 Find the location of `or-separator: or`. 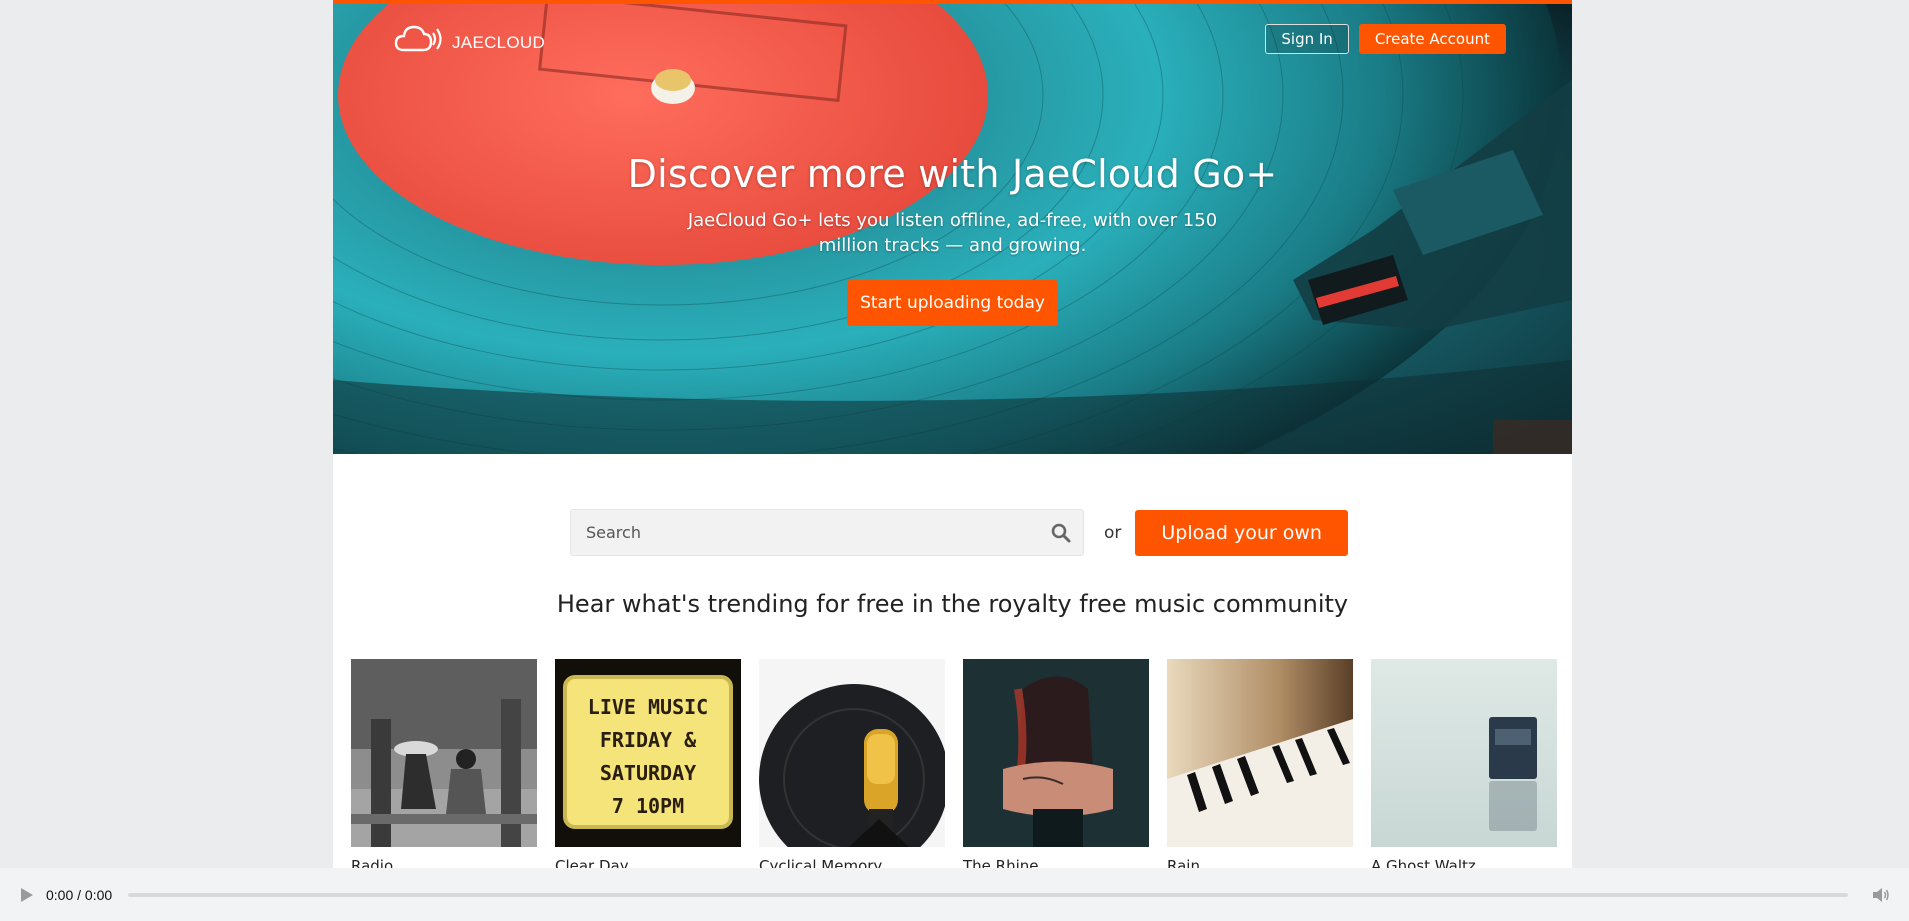

or-separator: or is located at coordinates (1113, 532).